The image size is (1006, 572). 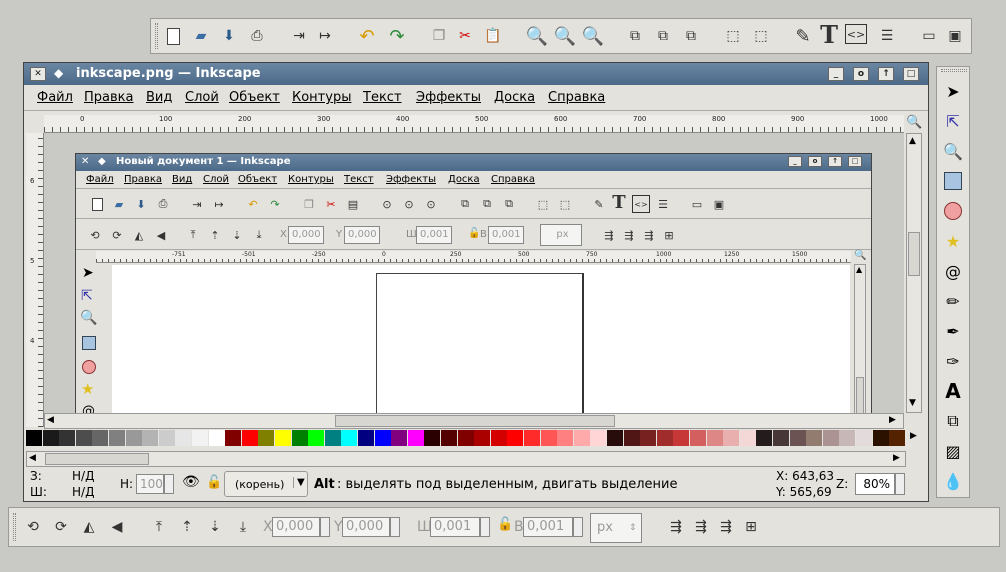 What do you see at coordinates (663, 36) in the screenshot?
I see `unlink-clone-icon: ⧉` at bounding box center [663, 36].